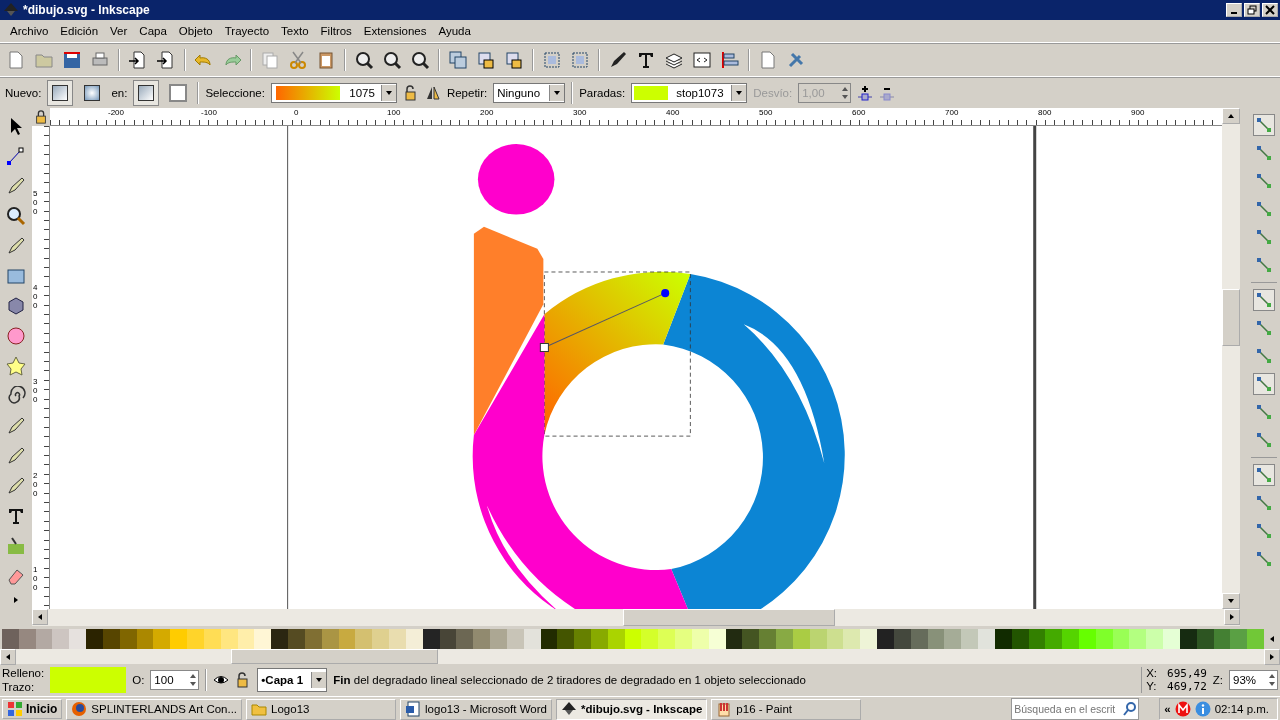 This screenshot has height=720, width=1280. Describe the element at coordinates (16, 336) in the screenshot. I see `ellipse-icon` at that location.